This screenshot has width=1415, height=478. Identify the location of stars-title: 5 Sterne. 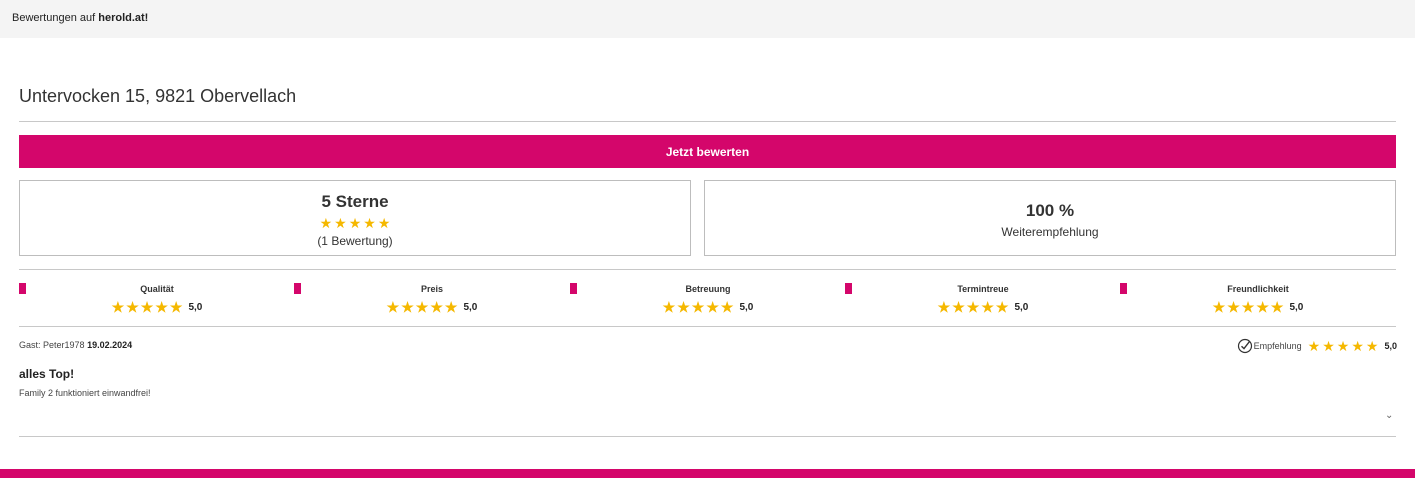
(355, 201).